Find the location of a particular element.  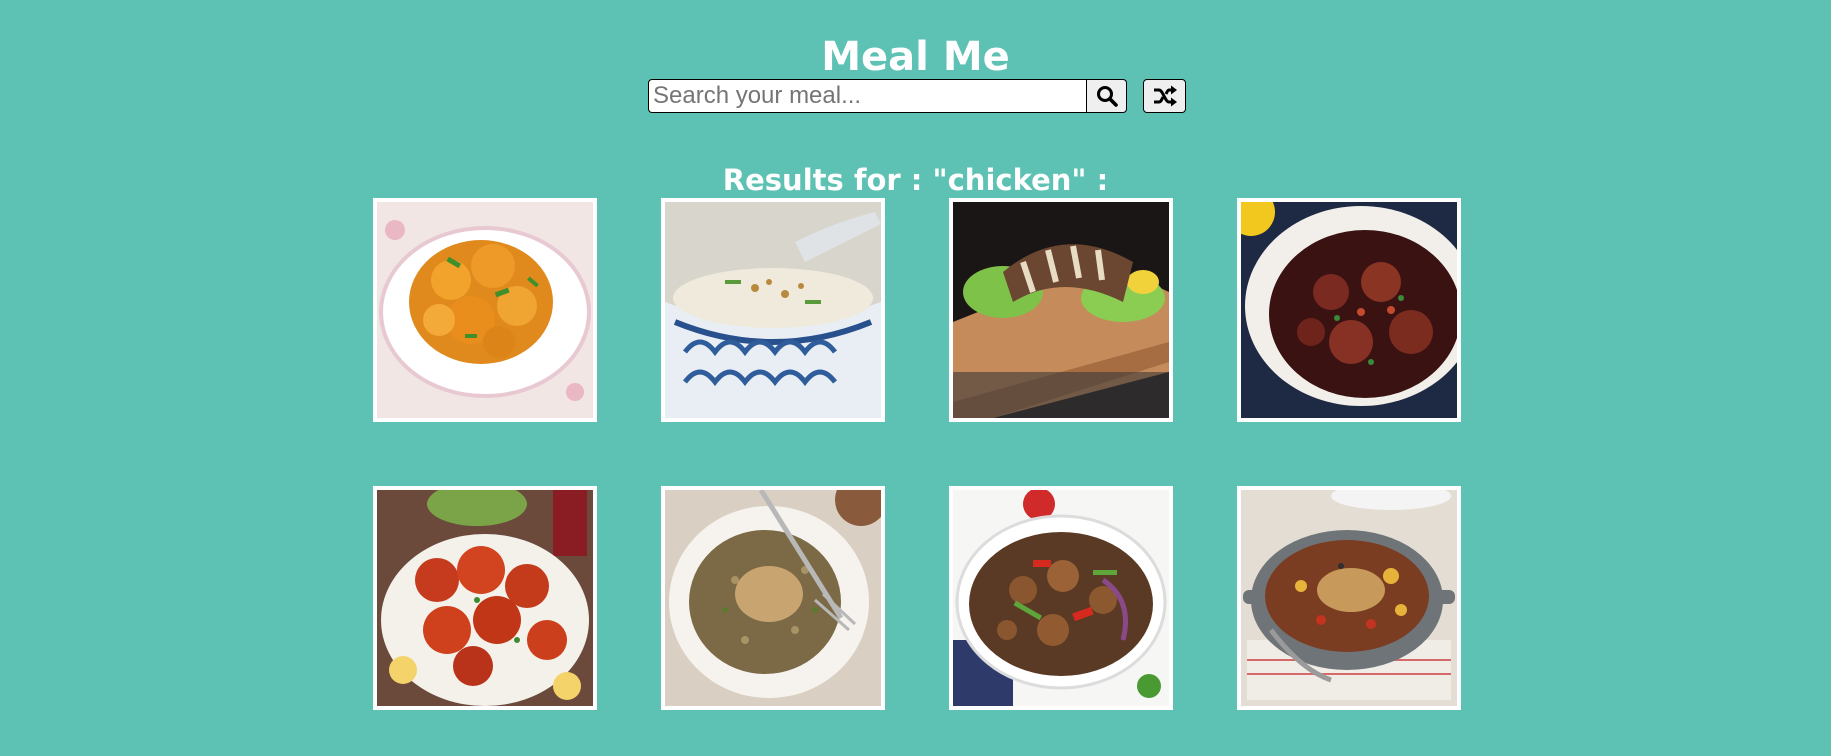

results-heading: Results for : "chicken" : is located at coordinates (915, 180).